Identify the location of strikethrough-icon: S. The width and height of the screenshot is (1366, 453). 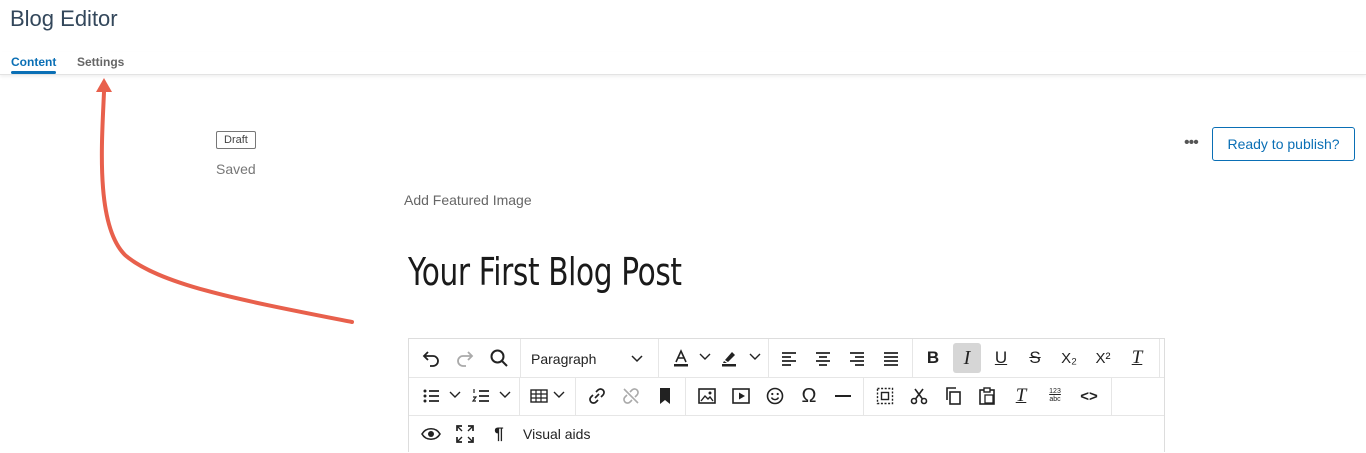
(1035, 358).